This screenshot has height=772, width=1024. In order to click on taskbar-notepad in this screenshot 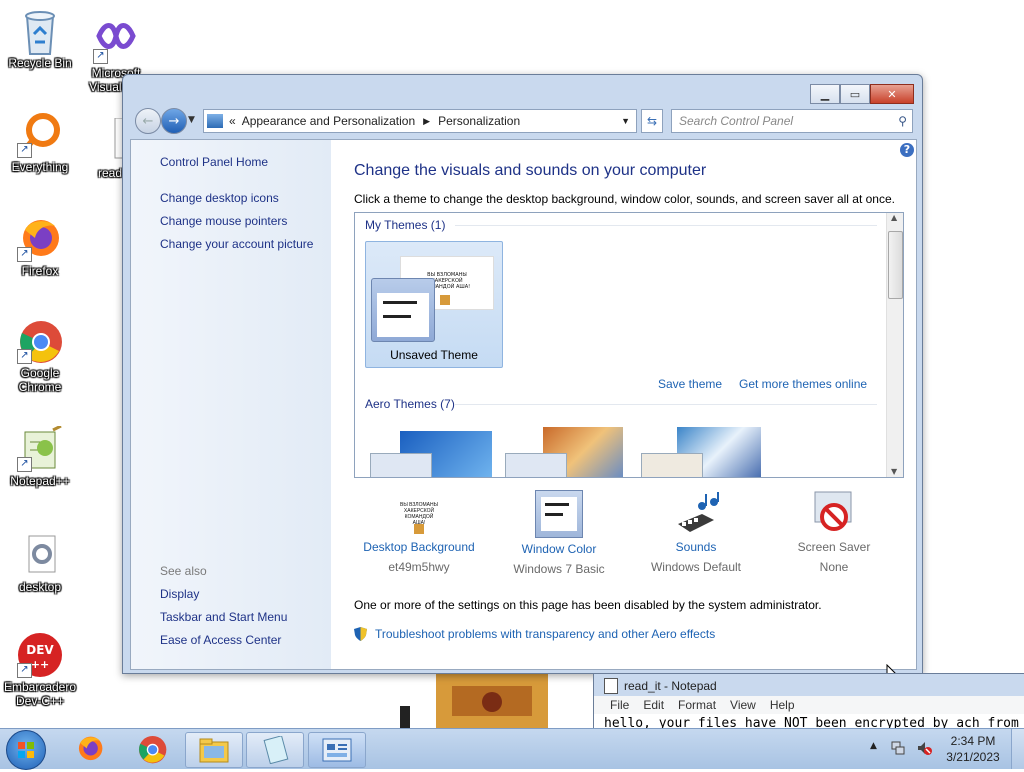, I will do `click(275, 750)`.